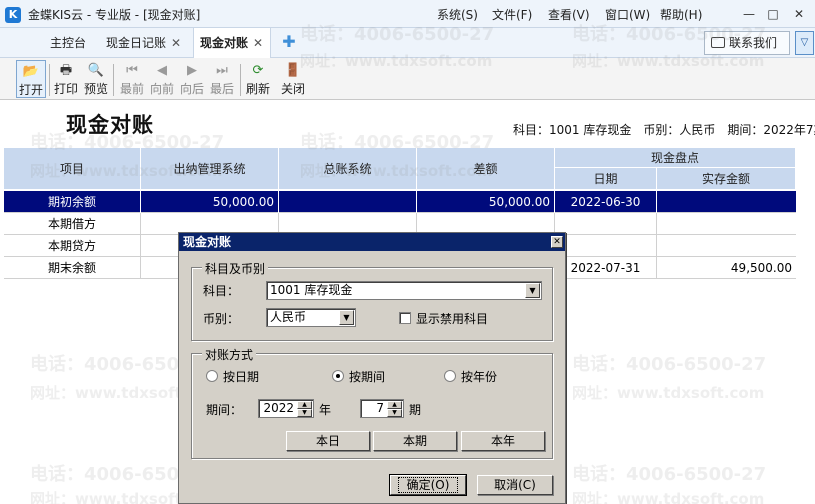  What do you see at coordinates (749, 14) in the screenshot?
I see `minimize-button: —` at bounding box center [749, 14].